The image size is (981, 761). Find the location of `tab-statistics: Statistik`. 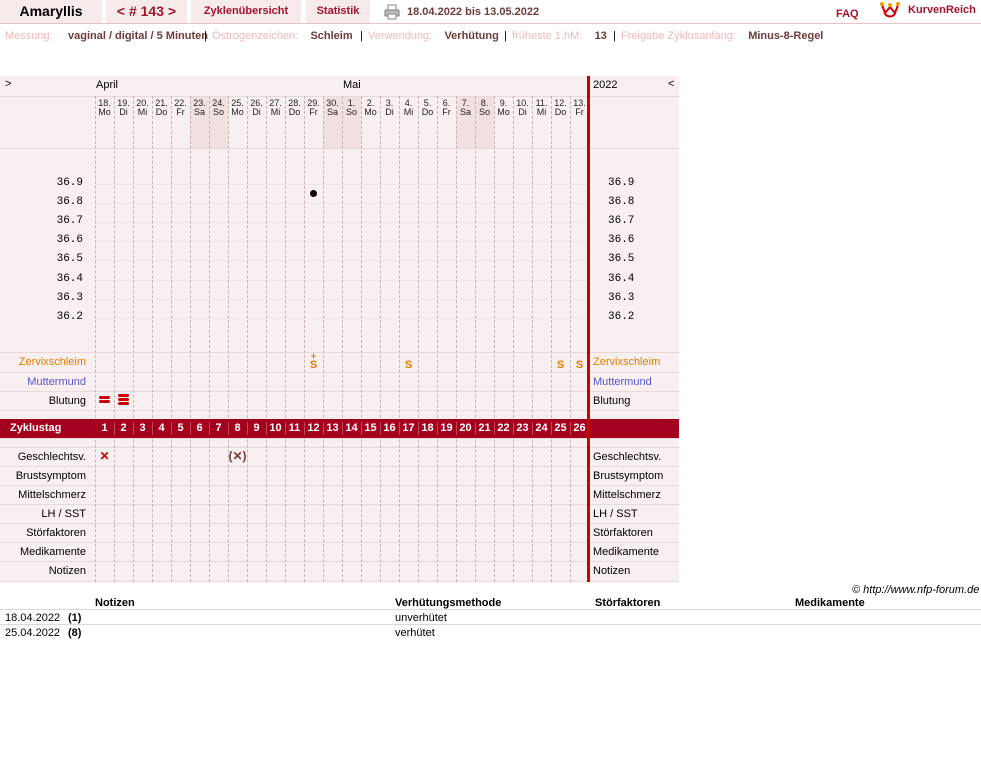

tab-statistics: Statistik is located at coordinates (338, 11).